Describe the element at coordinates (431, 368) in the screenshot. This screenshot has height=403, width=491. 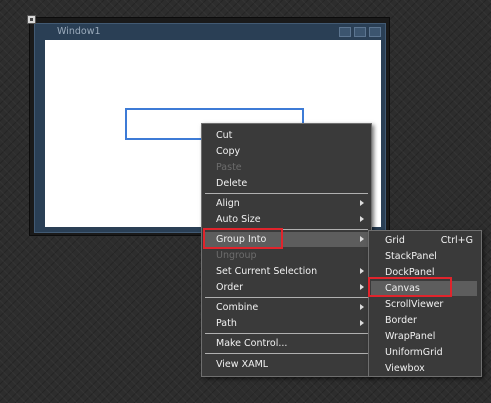
I see `submenu-item-viewbox: Viewbox` at that location.